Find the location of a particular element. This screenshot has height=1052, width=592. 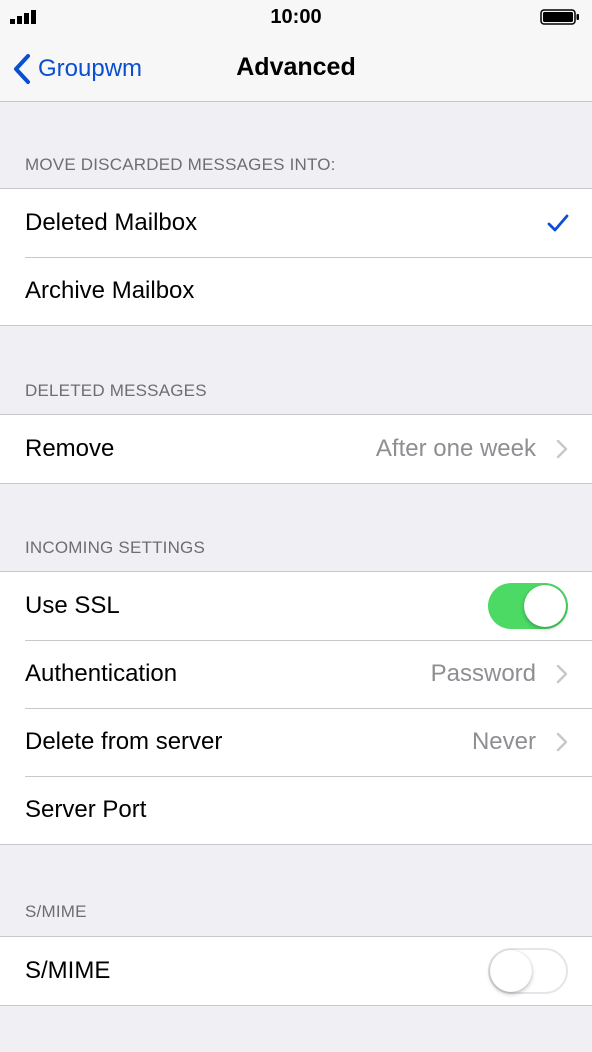

group-deleted: Remove After one week is located at coordinates (296, 449).